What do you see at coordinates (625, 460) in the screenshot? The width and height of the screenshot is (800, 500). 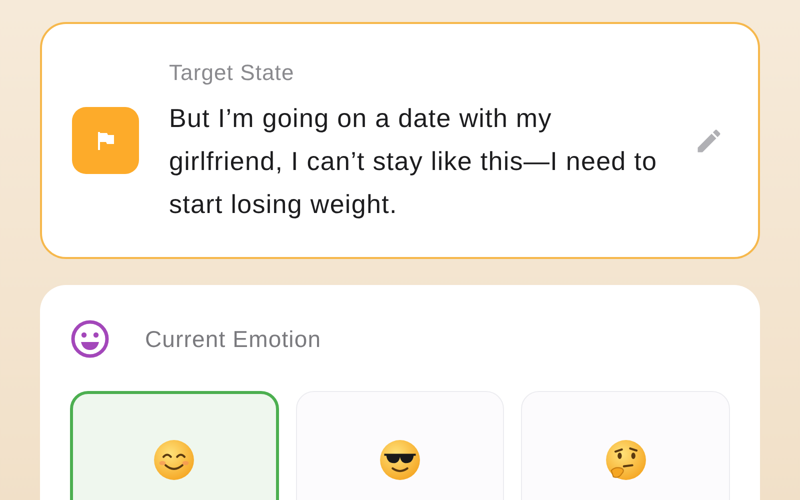 I see `thinking-face-icon` at bounding box center [625, 460].